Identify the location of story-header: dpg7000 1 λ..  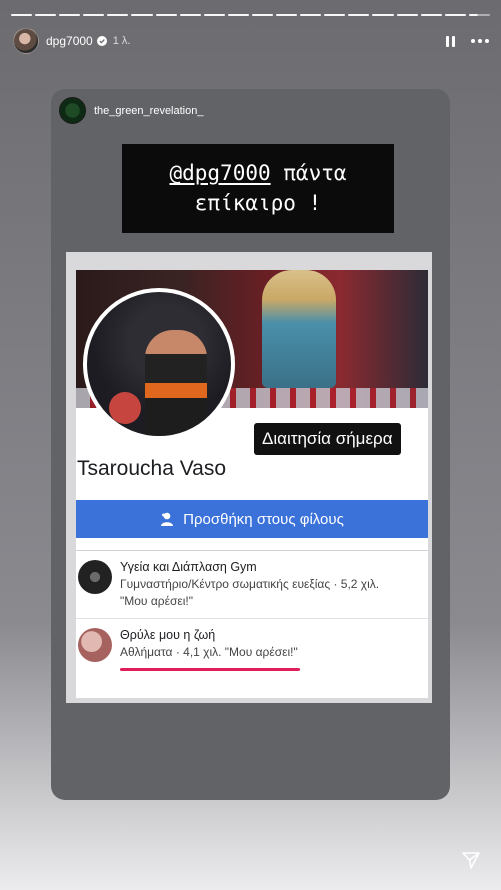
(251, 41).